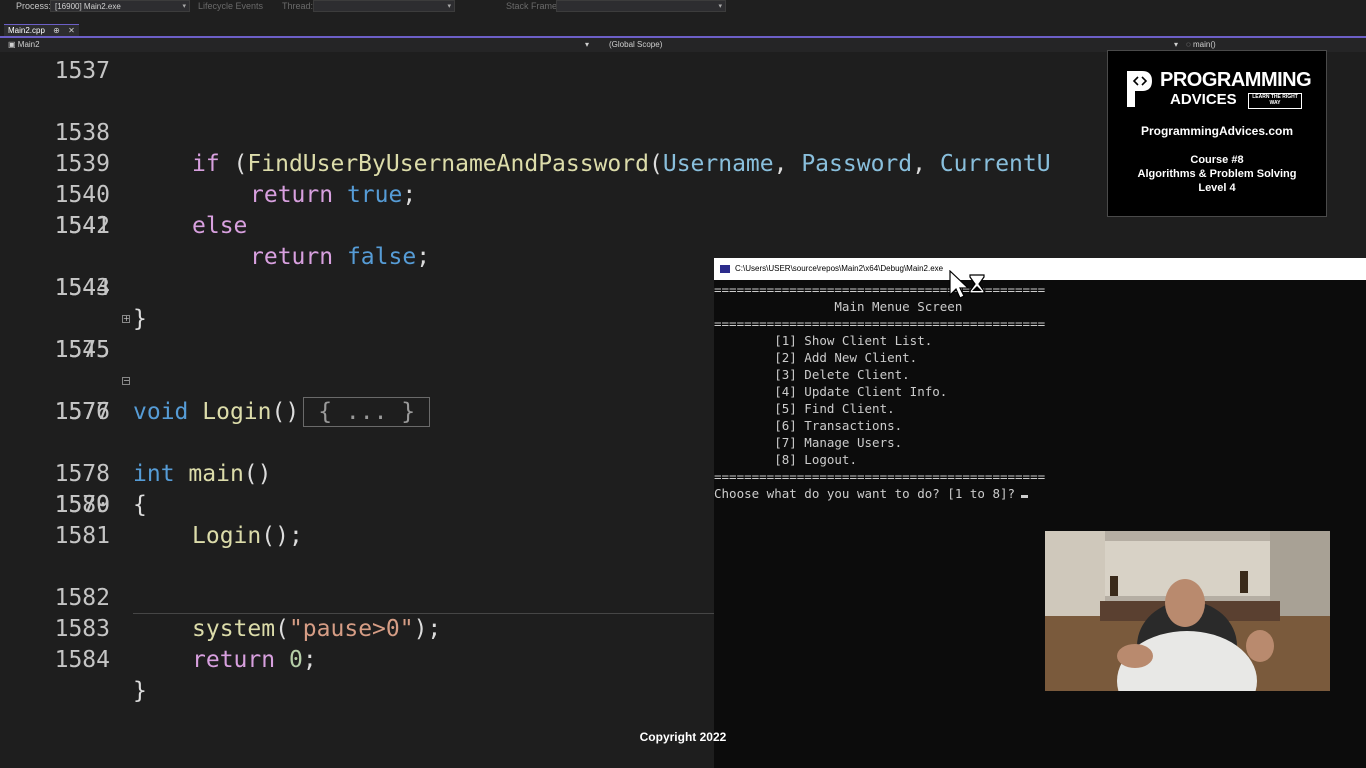  Describe the element at coordinates (367, 597) in the screenshot. I see `code-line: 1582 system("pause>0");` at that location.